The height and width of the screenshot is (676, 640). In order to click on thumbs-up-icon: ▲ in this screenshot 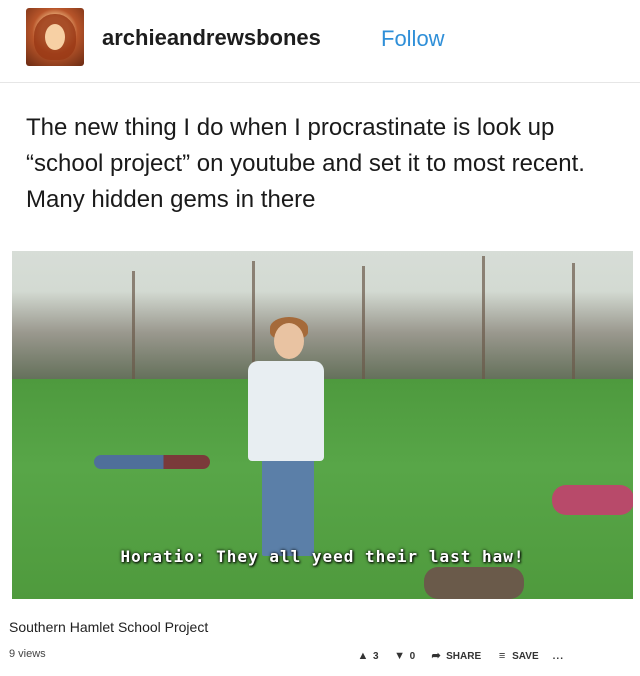, I will do `click(363, 656)`.